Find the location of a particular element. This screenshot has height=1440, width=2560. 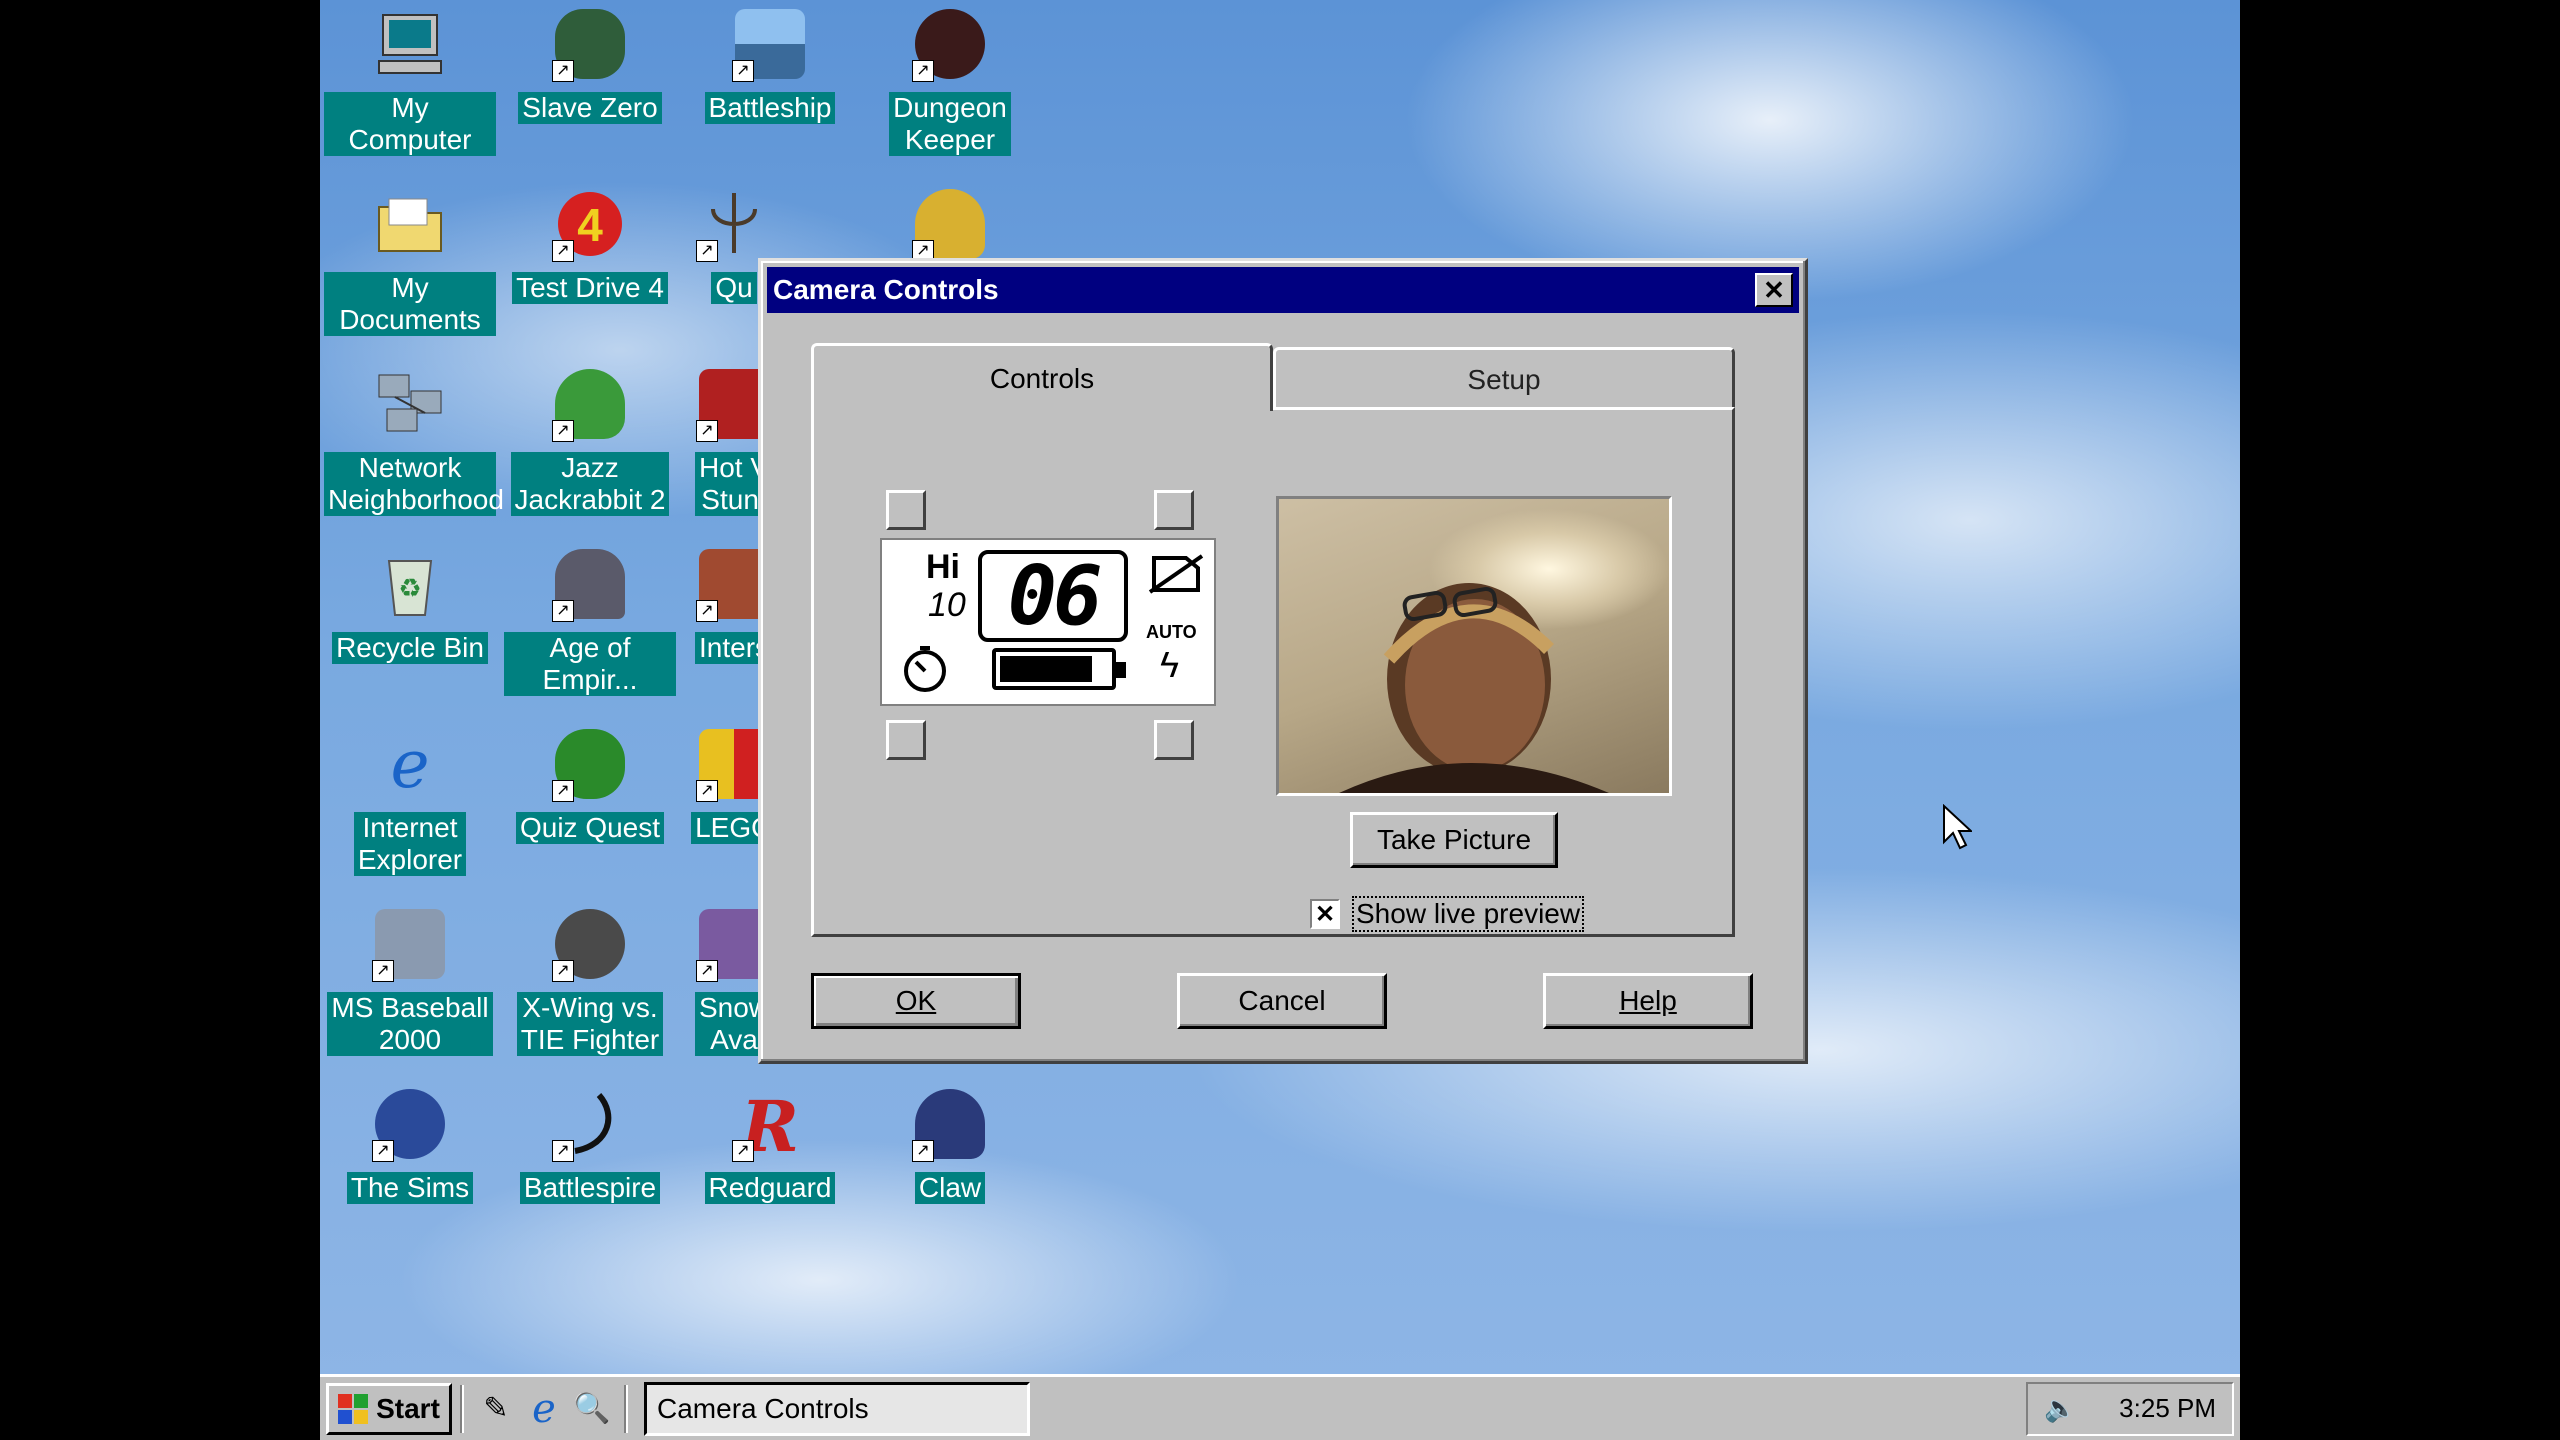

take-picture-button: Take Picture is located at coordinates (1454, 840).